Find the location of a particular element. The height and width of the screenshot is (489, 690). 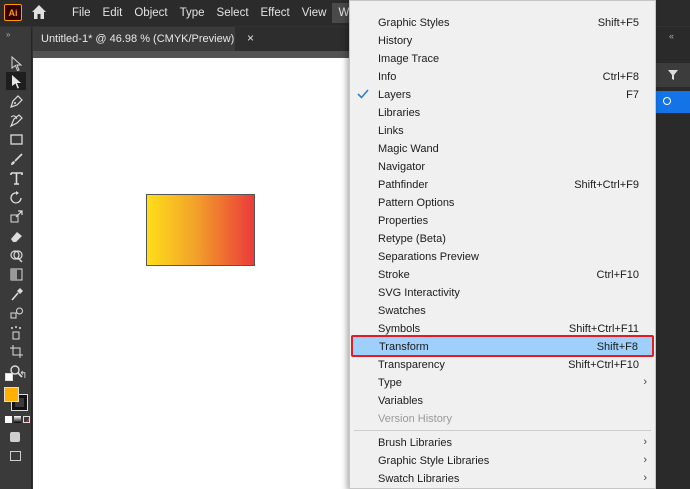

menu-effect: Effect is located at coordinates (275, 13).